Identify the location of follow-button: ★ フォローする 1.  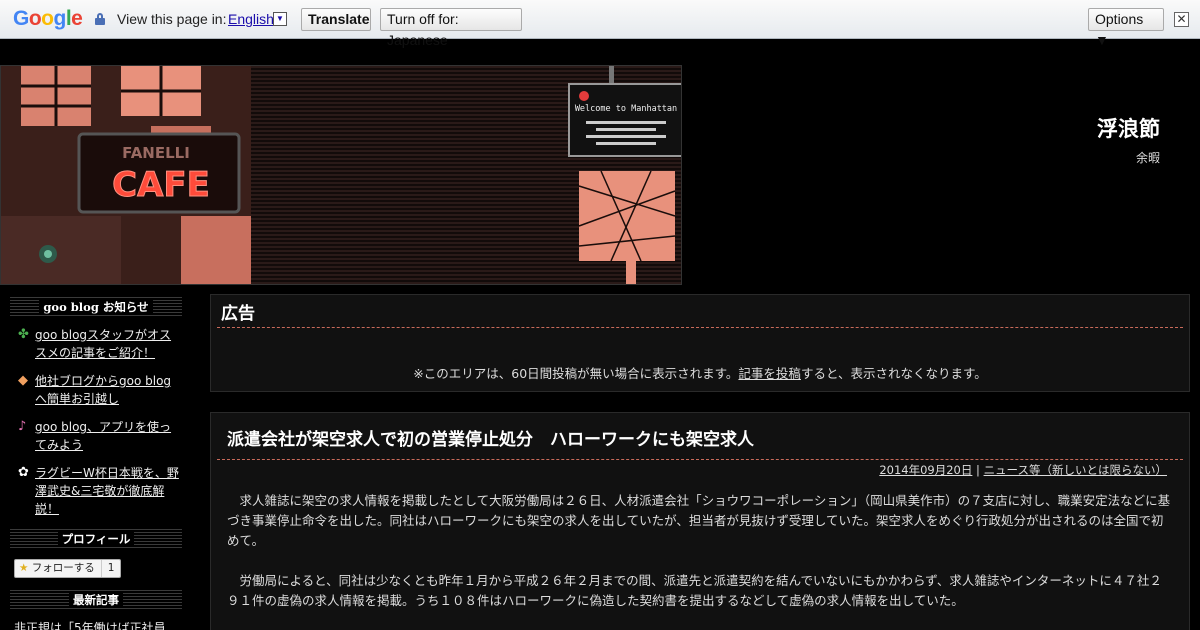
(68, 568).